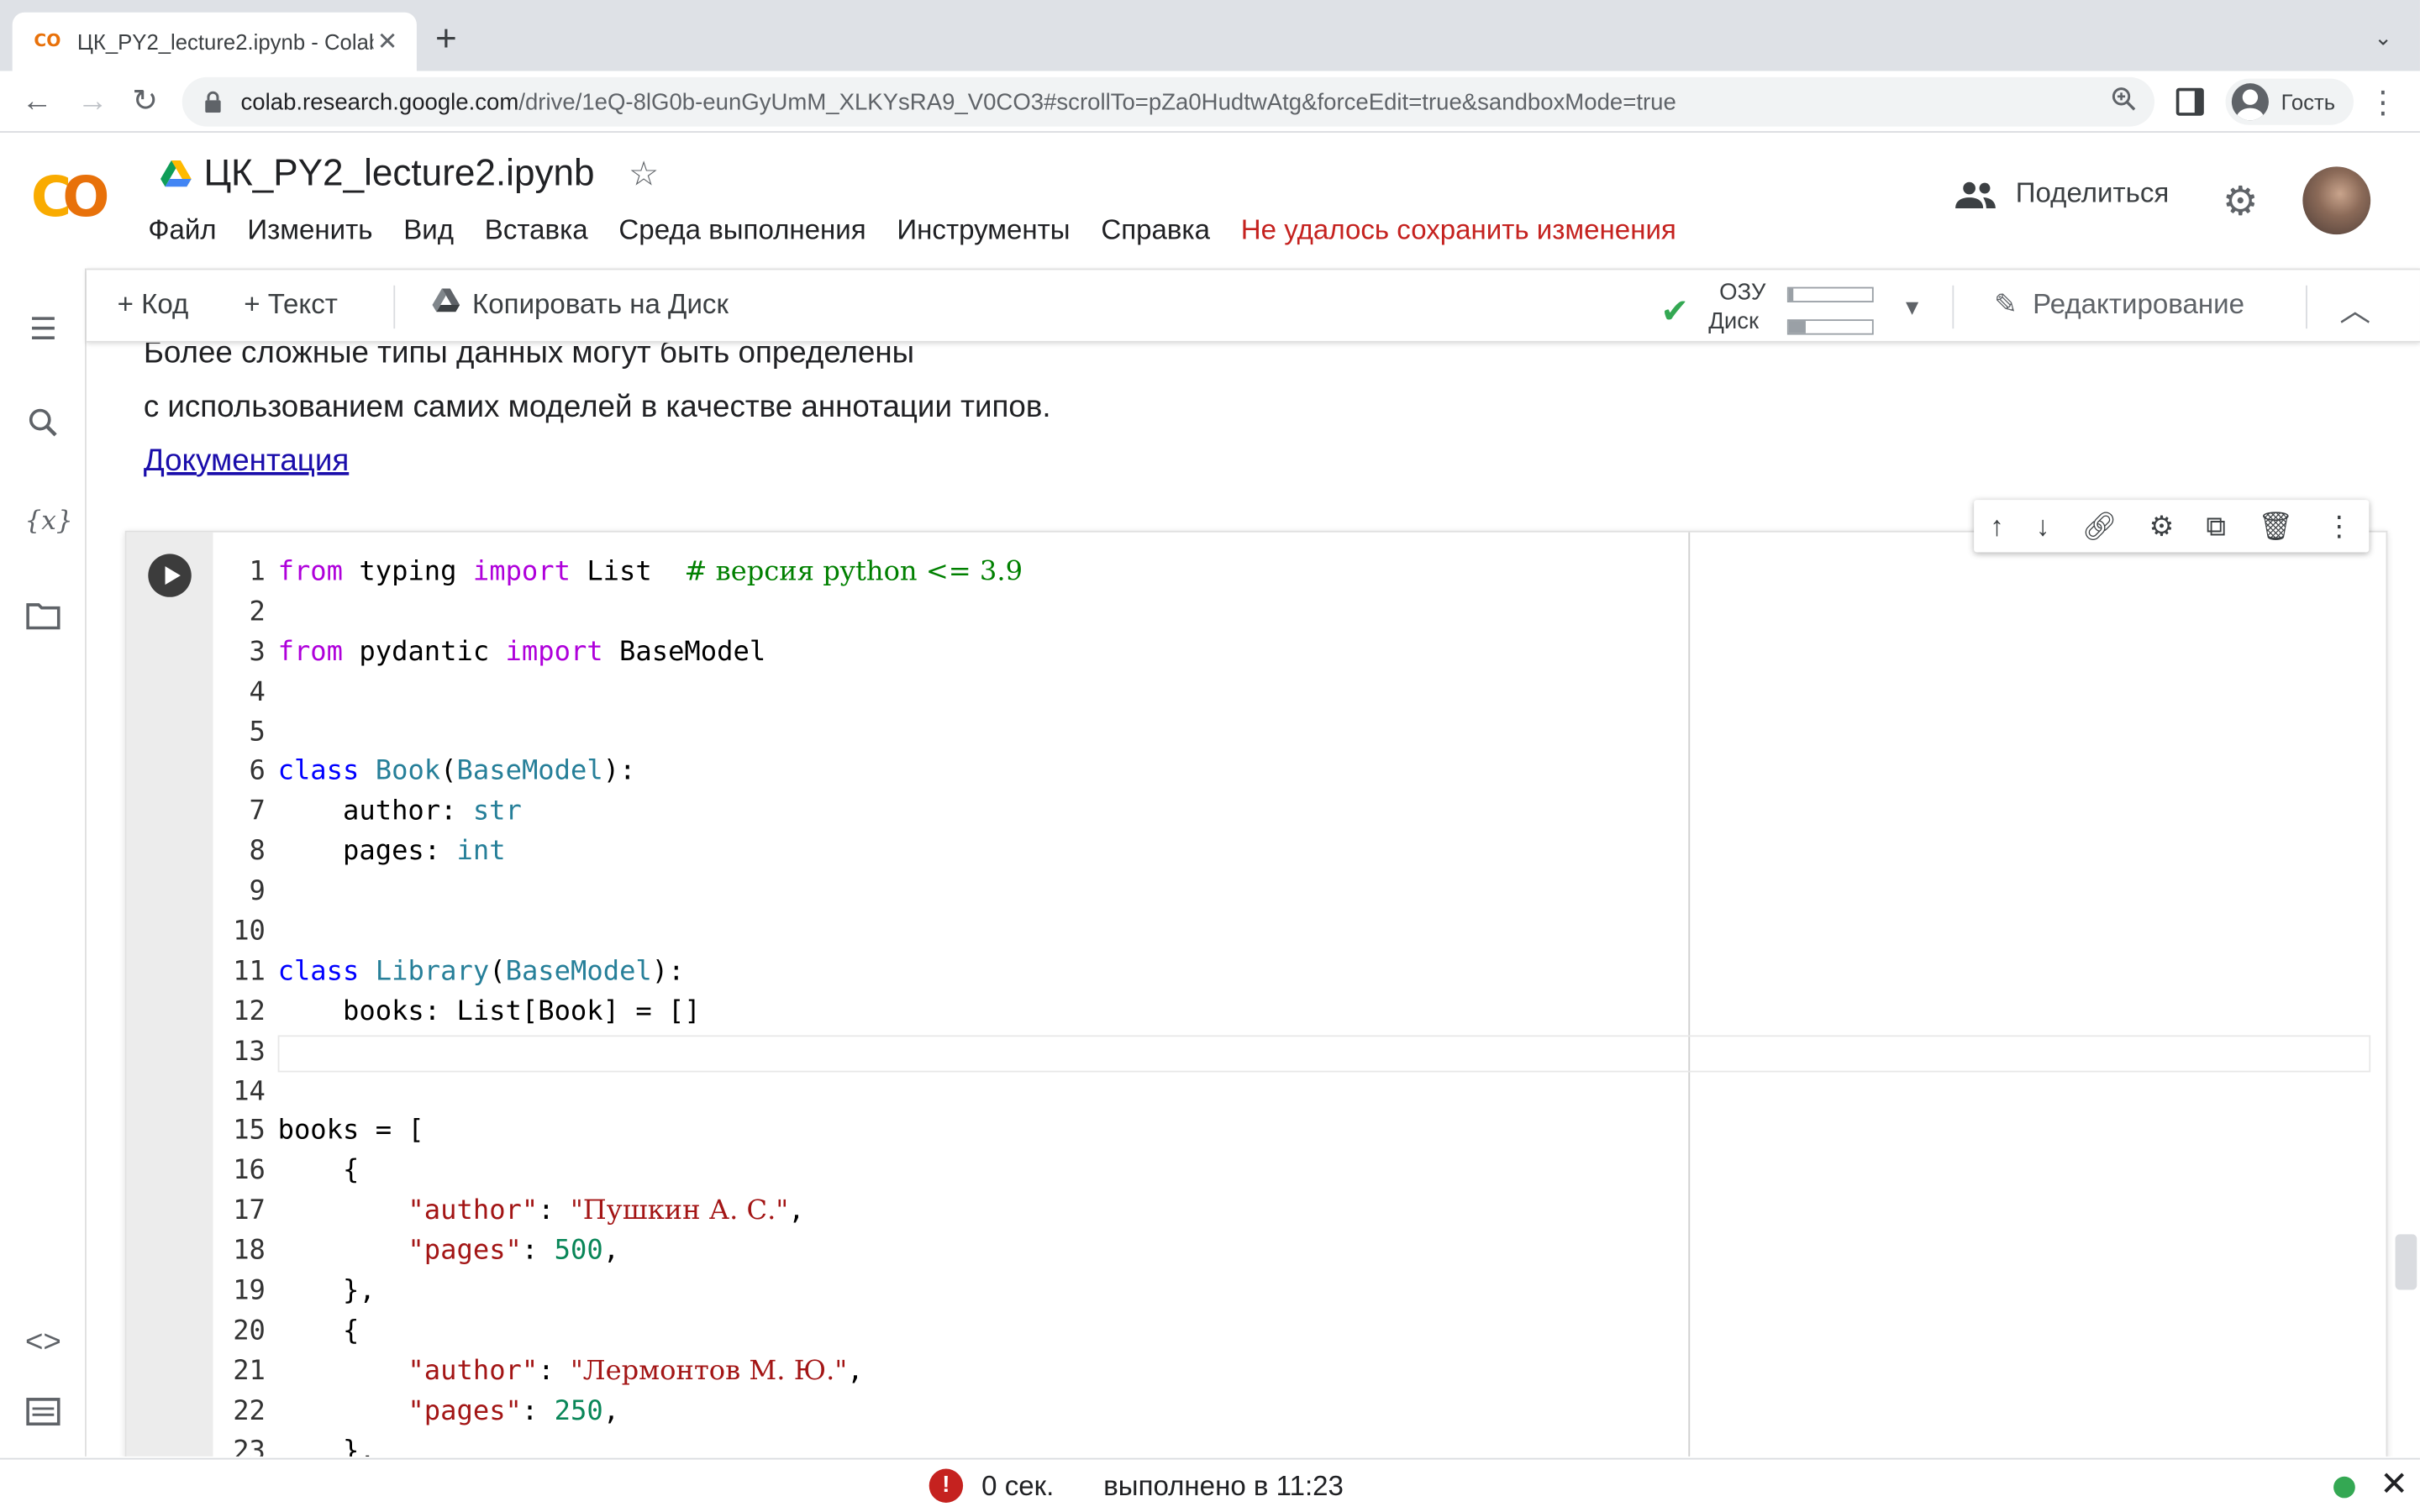 The image size is (2420, 1512). What do you see at coordinates (1675, 311) in the screenshot?
I see `check-icon: ✔` at bounding box center [1675, 311].